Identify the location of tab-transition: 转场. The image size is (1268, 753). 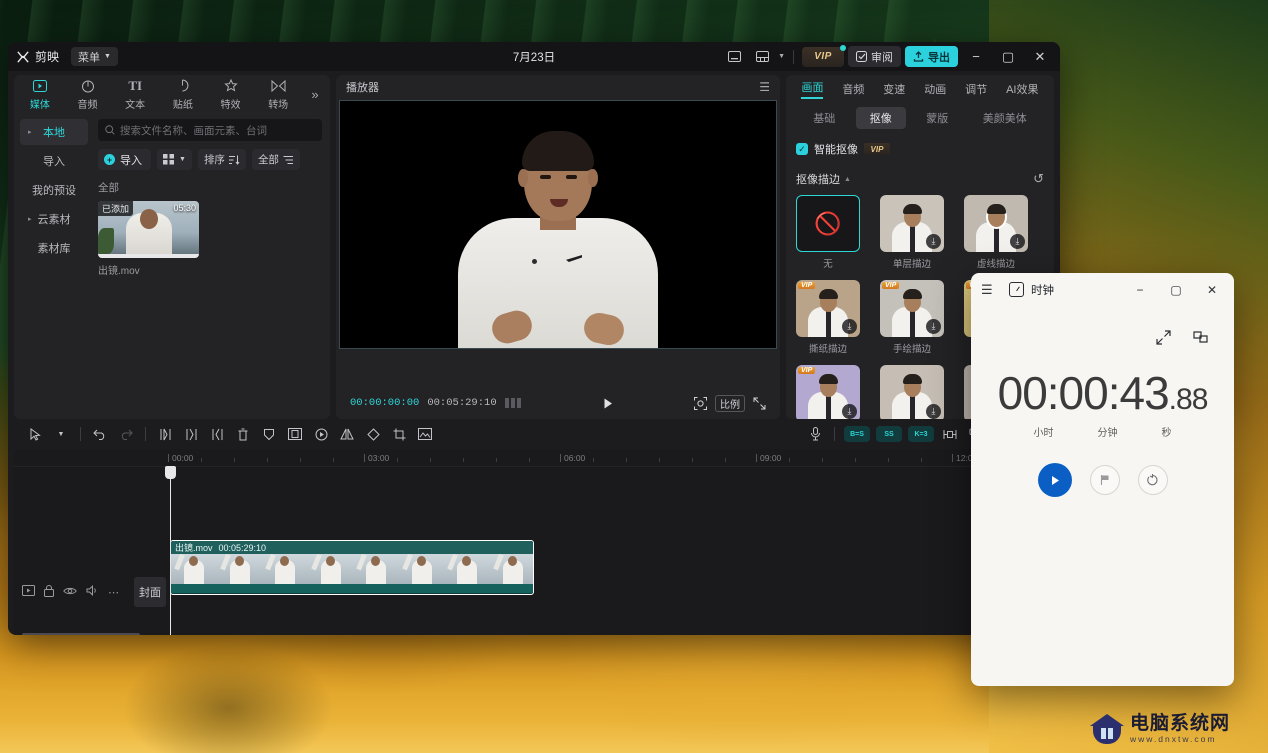
(278, 94).